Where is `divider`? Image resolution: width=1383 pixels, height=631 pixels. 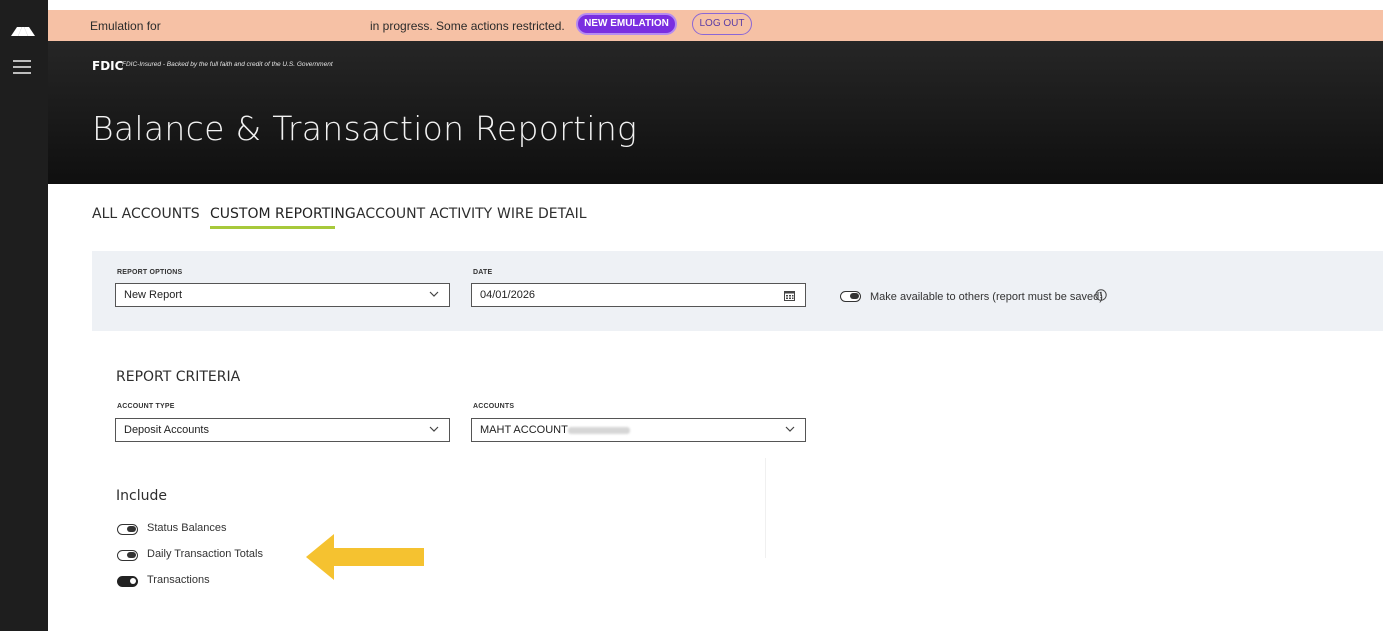
divider is located at coordinates (765, 508).